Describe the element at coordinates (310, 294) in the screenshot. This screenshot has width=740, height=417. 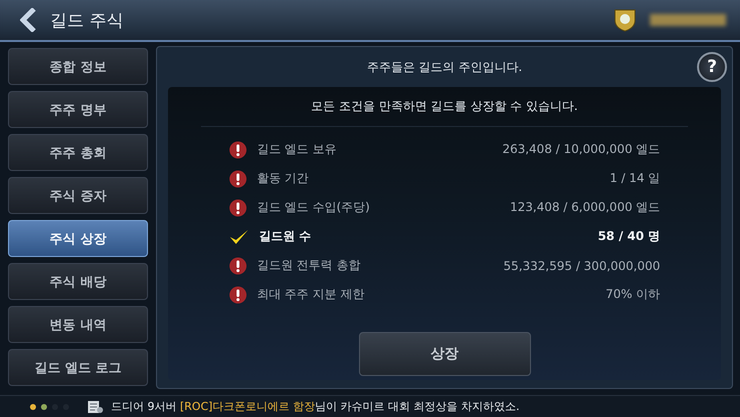
I see `condition-label: 최대 주주 지분 제한` at that location.